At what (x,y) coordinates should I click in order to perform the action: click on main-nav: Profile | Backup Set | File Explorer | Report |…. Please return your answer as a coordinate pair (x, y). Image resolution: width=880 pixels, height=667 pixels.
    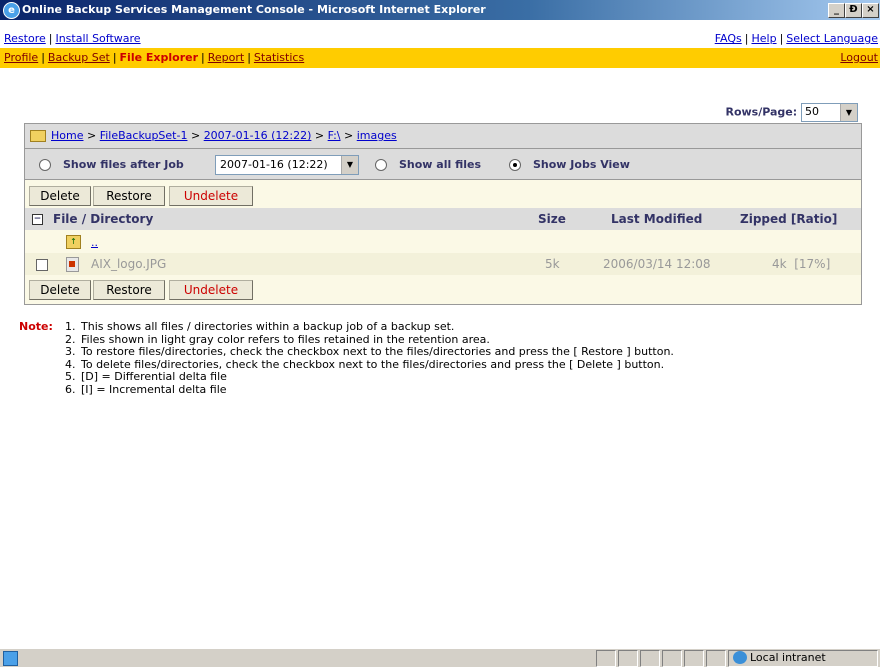
    Looking at the image, I should click on (440, 58).